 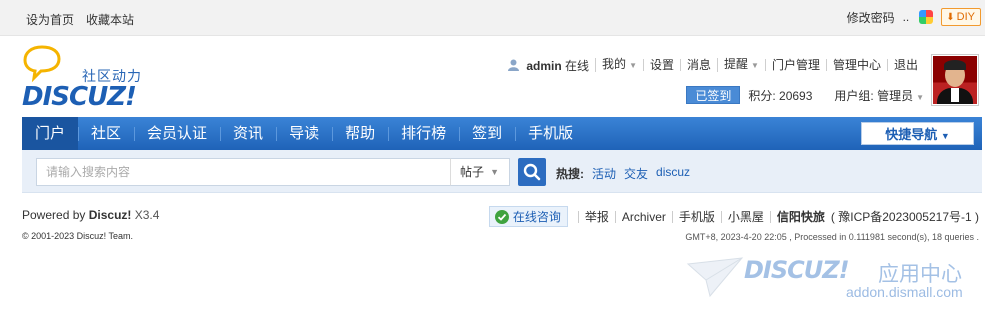 I want to click on points-text: 积分: 20693, so click(x=780, y=95).